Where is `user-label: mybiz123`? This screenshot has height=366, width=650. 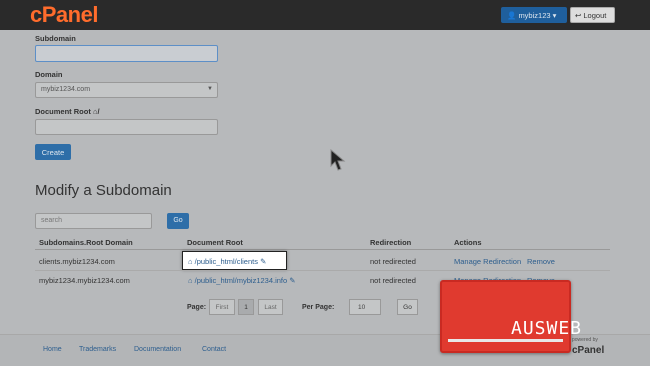
user-label: mybiz123 is located at coordinates (534, 15).